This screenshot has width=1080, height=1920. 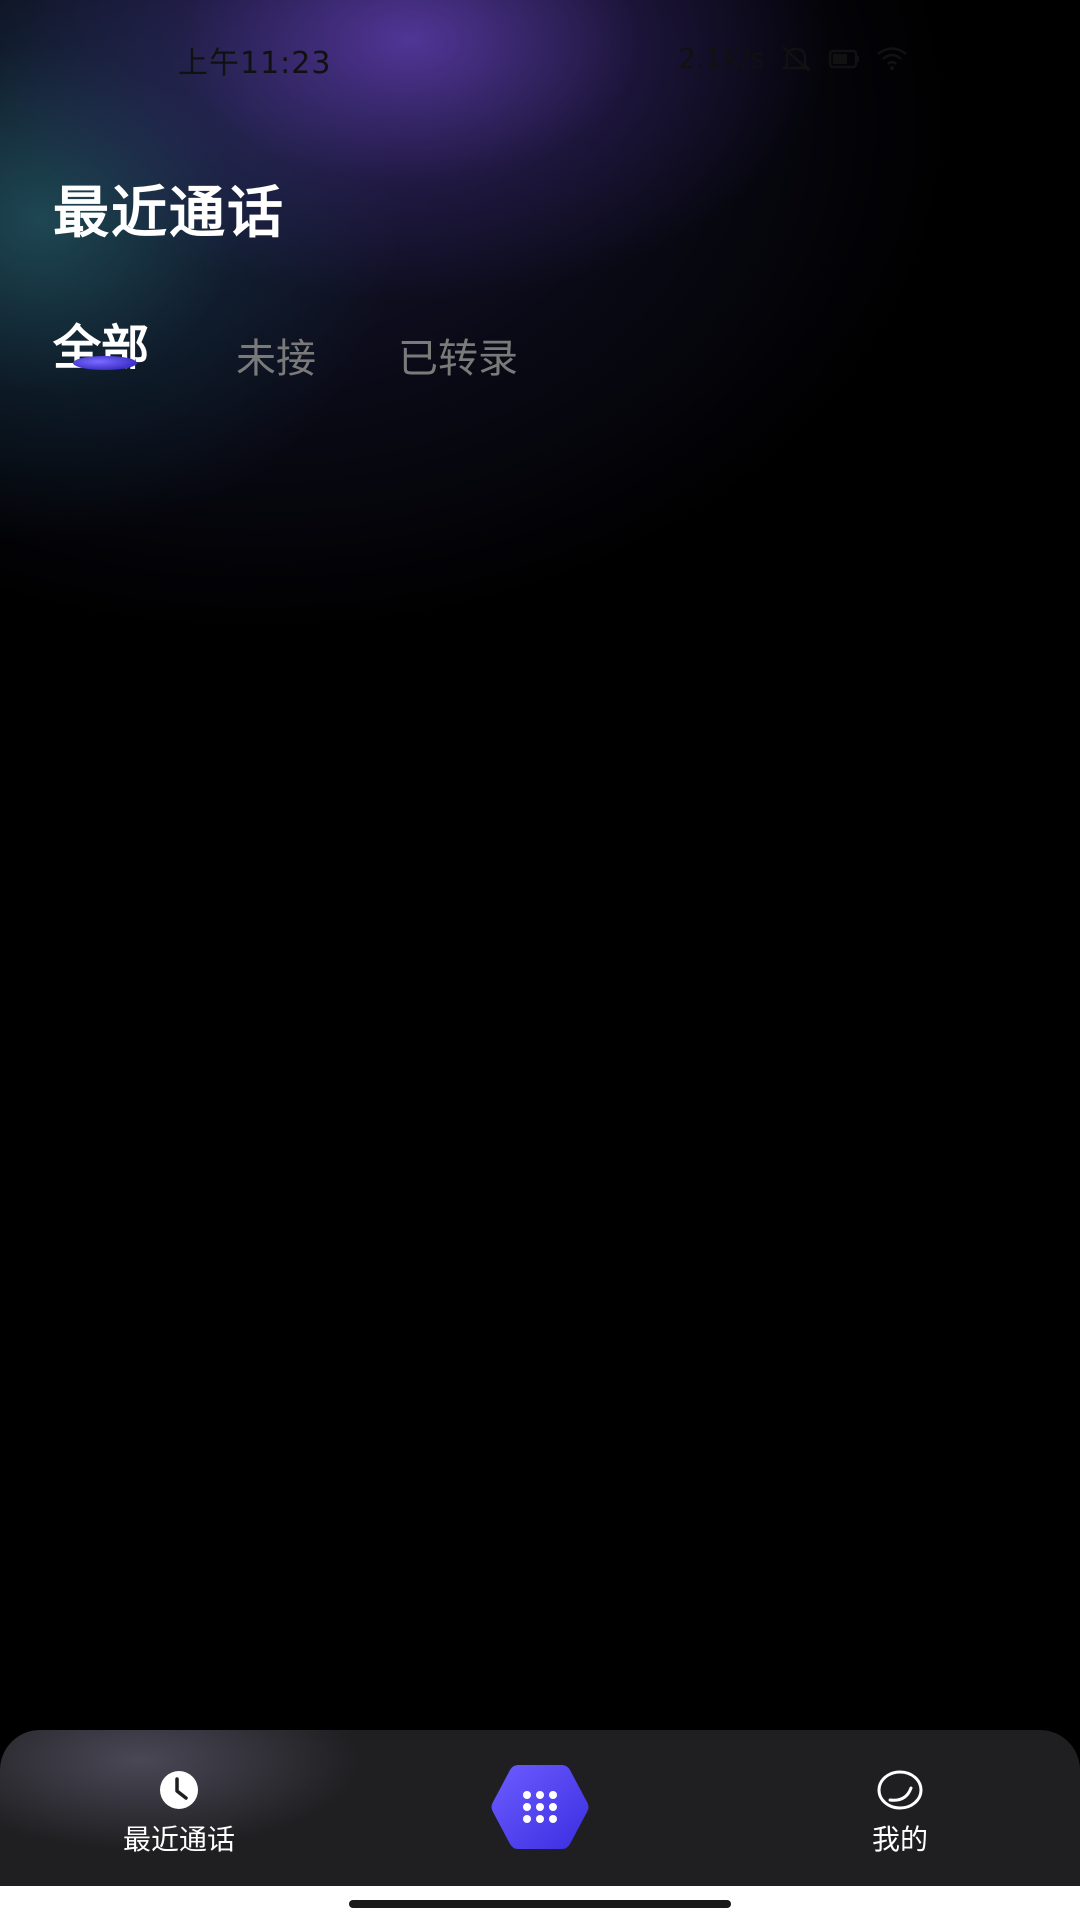 What do you see at coordinates (900, 1790) in the screenshot?
I see `profile-icon` at bounding box center [900, 1790].